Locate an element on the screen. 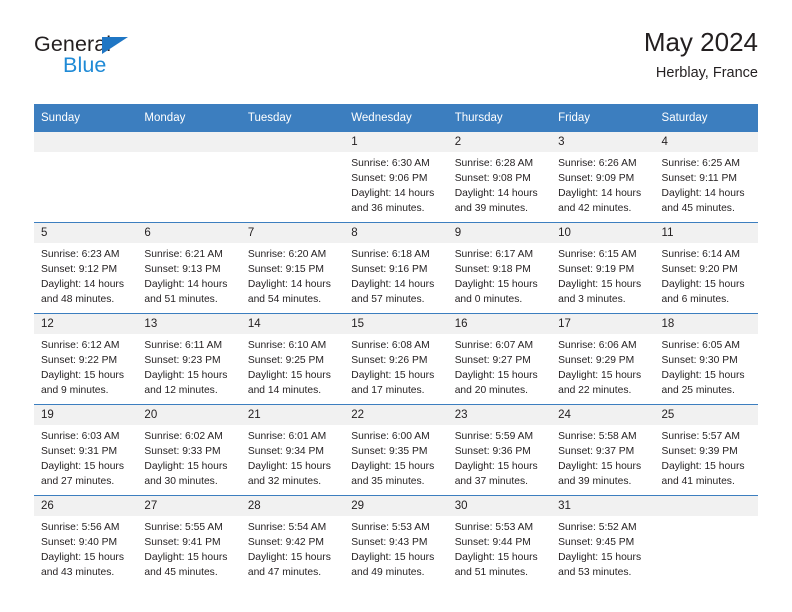 Image resolution: width=792 pixels, height=612 pixels. sunset-text: Sunset: 9:23 PM is located at coordinates (182, 361).